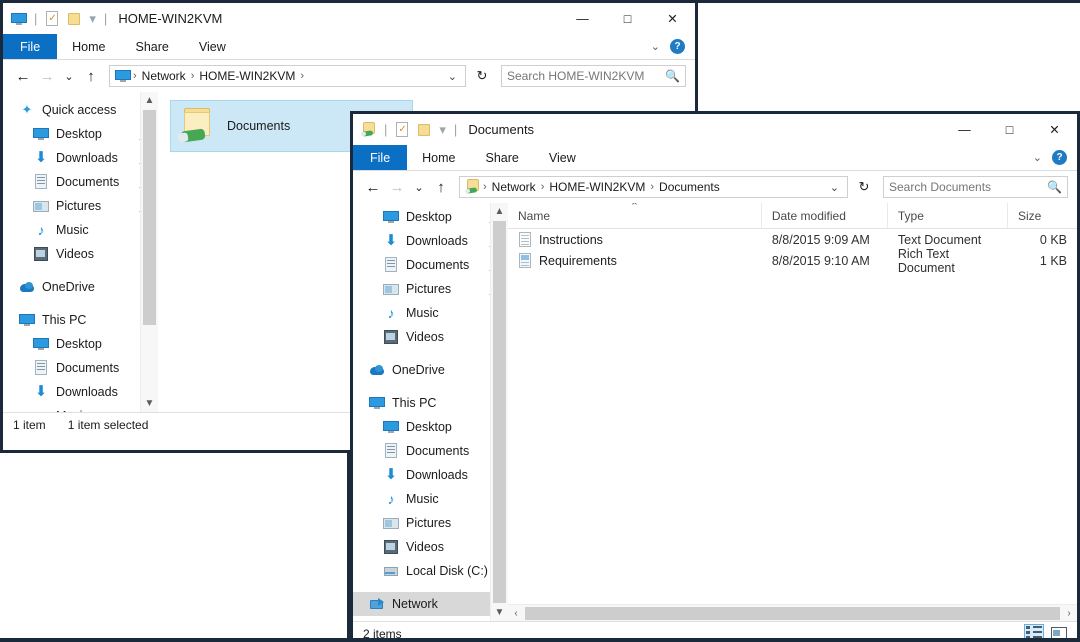  I want to click on maximize-button: □, so click(1009, 129).